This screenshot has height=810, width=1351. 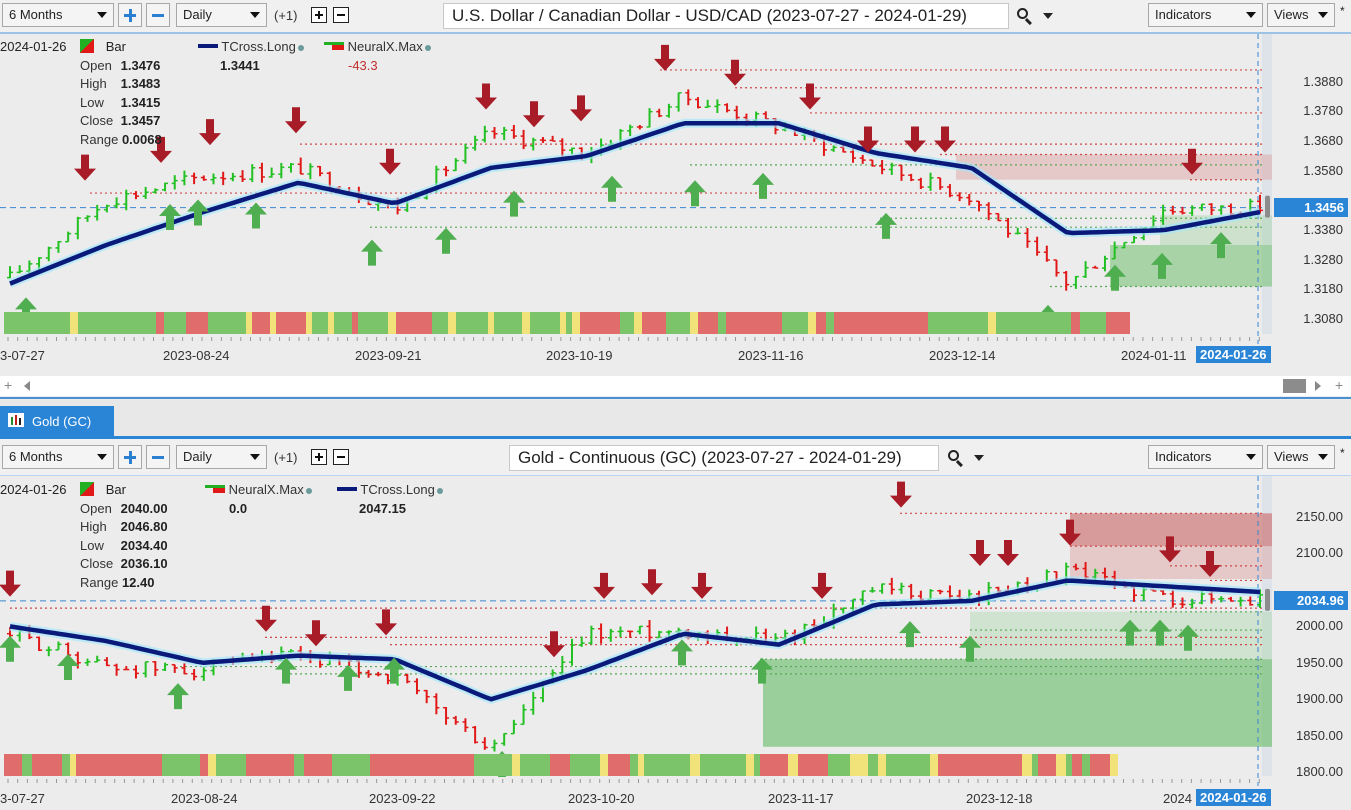 I want to click on x-tick-label: 2023-11-16, so click(x=771, y=355).